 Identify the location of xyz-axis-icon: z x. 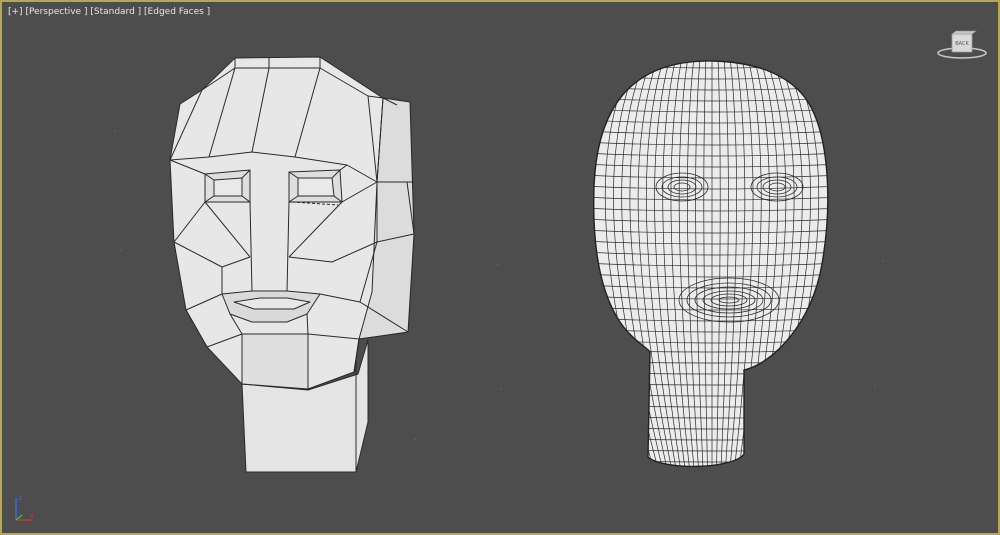
(24, 508).